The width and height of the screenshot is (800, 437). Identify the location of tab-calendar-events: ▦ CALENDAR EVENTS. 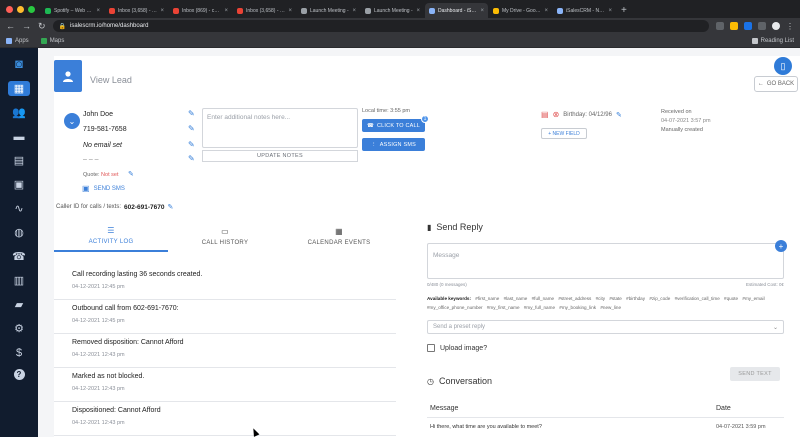
(339, 236).